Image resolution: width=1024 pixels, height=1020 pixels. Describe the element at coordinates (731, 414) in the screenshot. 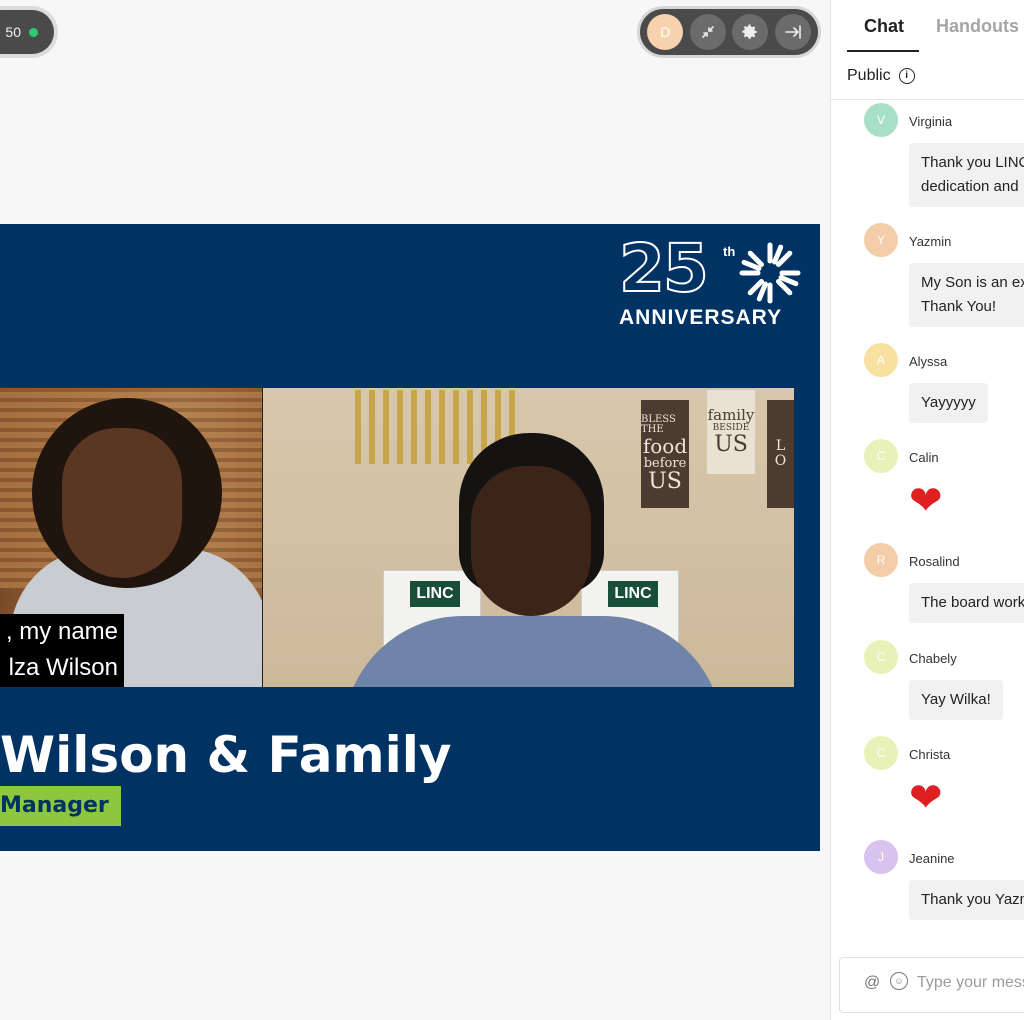

I see `sign-line: family` at that location.